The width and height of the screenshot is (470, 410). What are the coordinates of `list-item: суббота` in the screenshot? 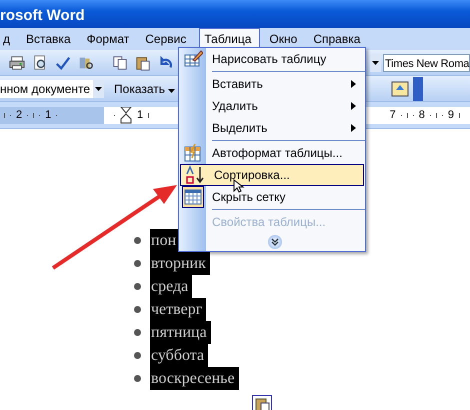 It's located at (179, 355).